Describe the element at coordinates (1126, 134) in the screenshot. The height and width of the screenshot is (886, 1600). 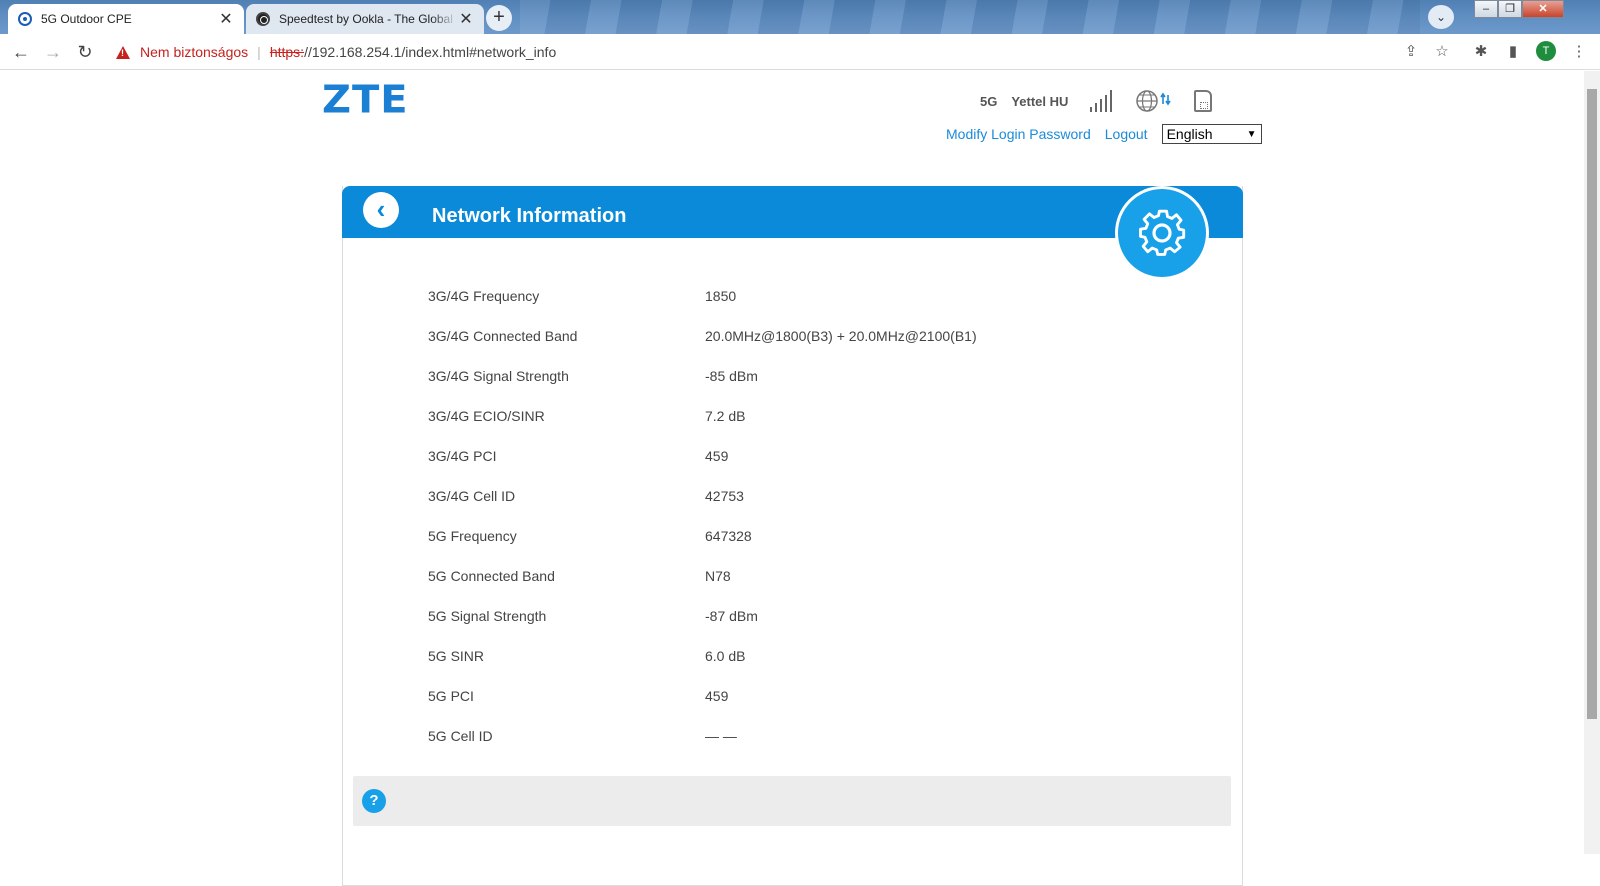
I see `logout-link: Logout` at that location.